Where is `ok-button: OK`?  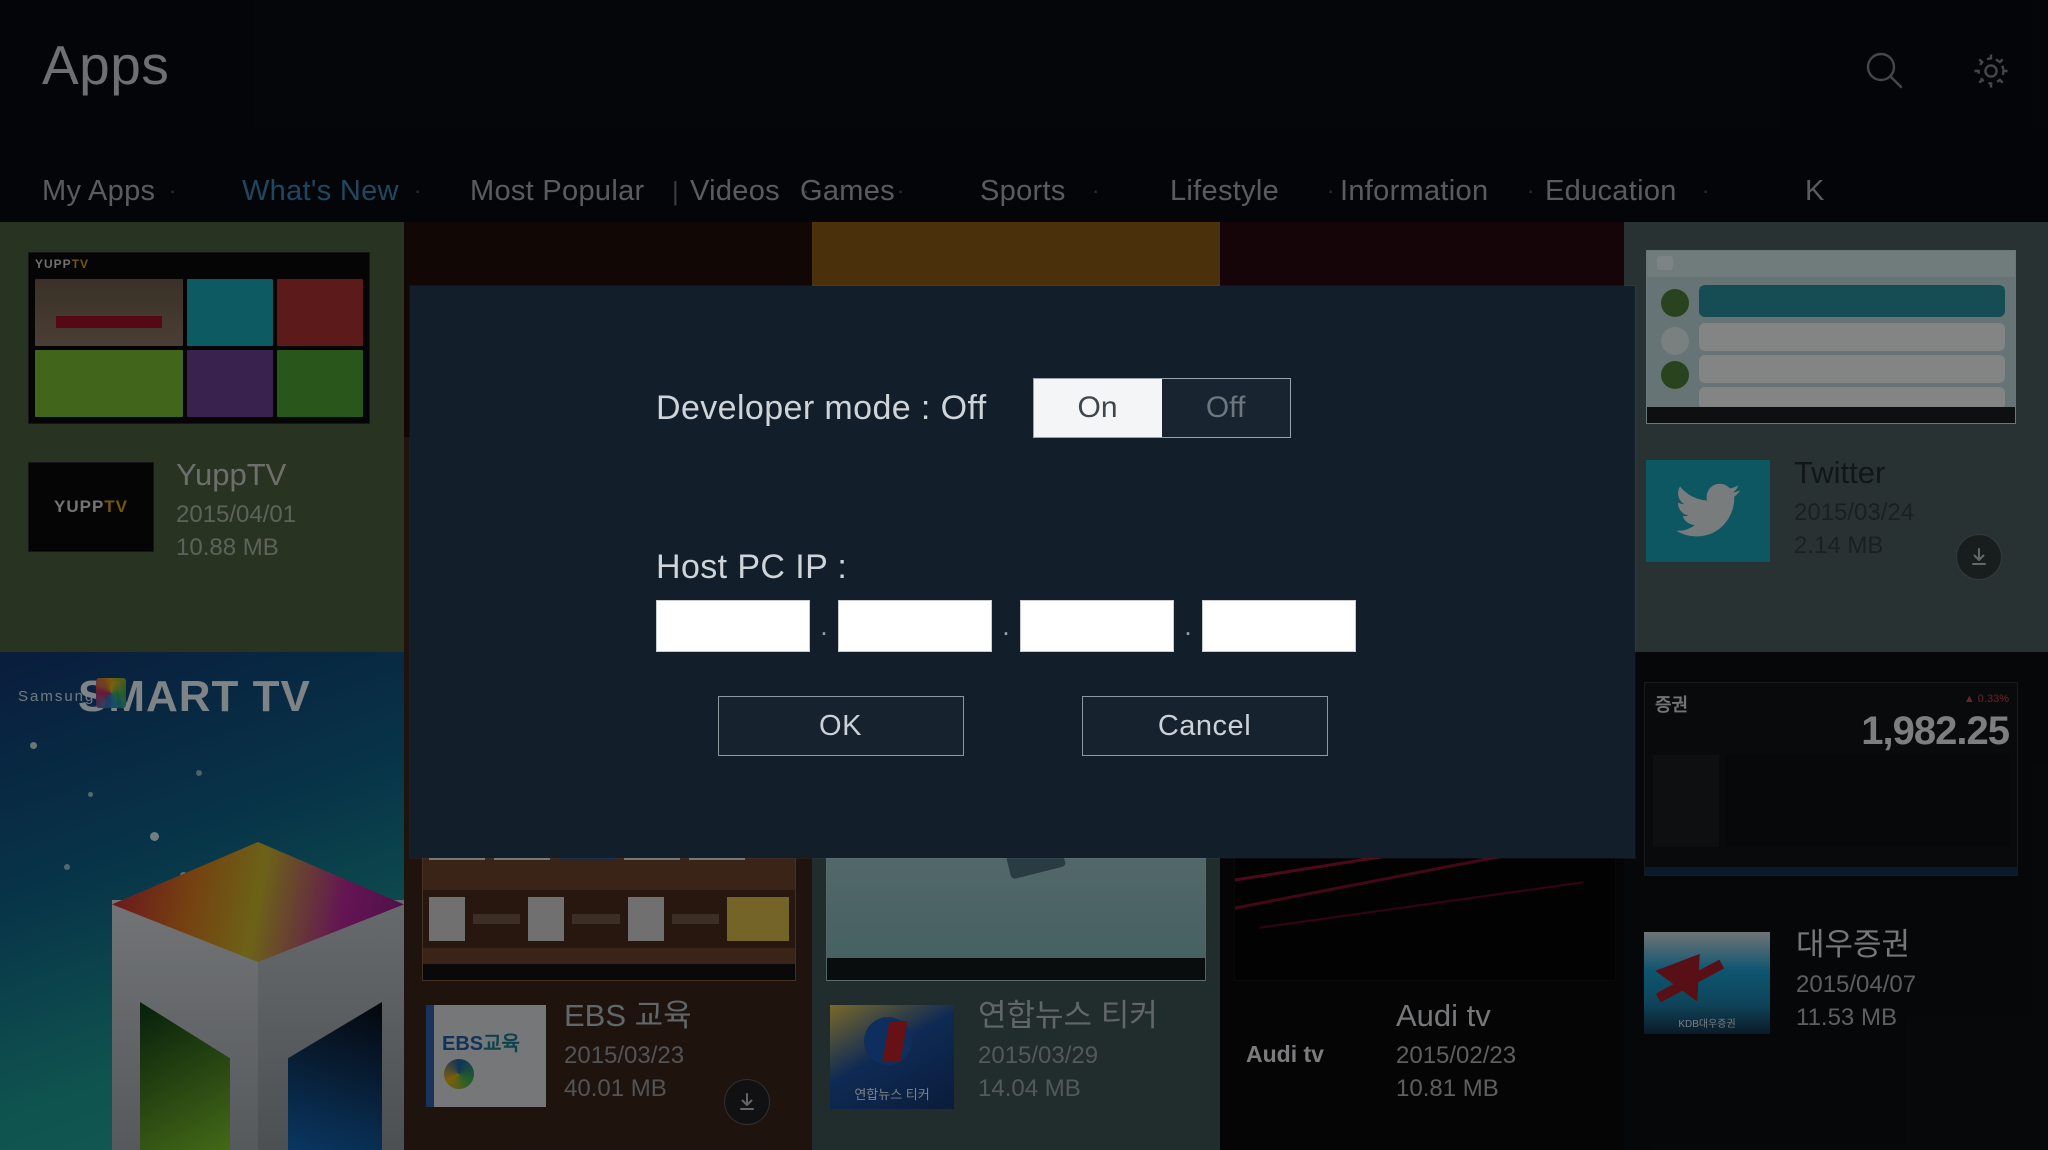 ok-button: OK is located at coordinates (840, 726).